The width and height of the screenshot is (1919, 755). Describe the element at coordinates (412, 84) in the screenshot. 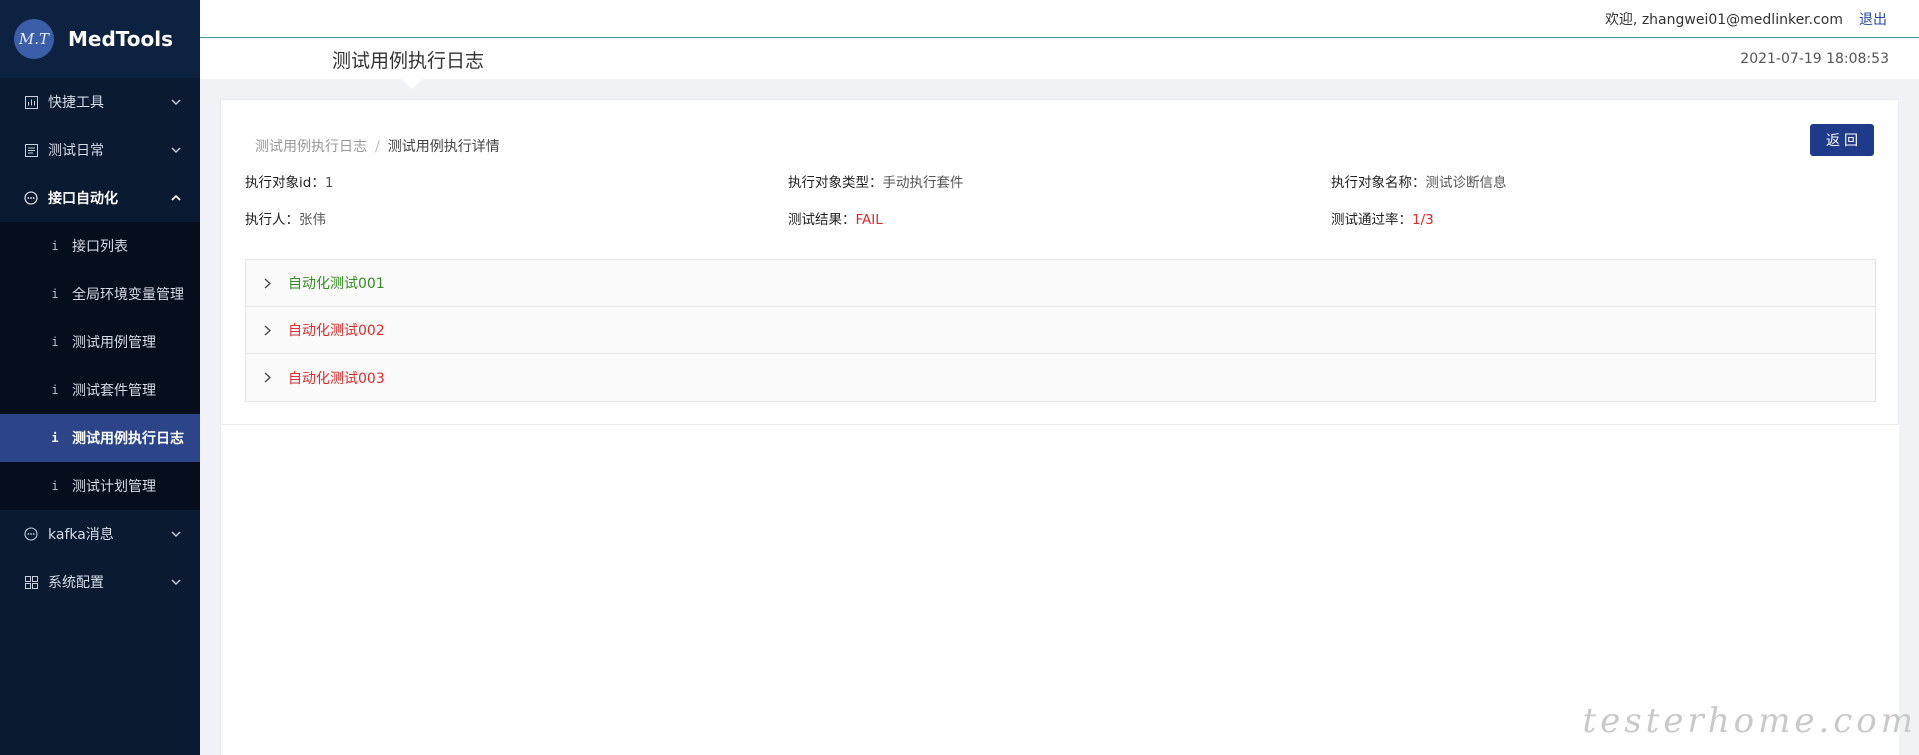

I see `title-pointer` at that location.